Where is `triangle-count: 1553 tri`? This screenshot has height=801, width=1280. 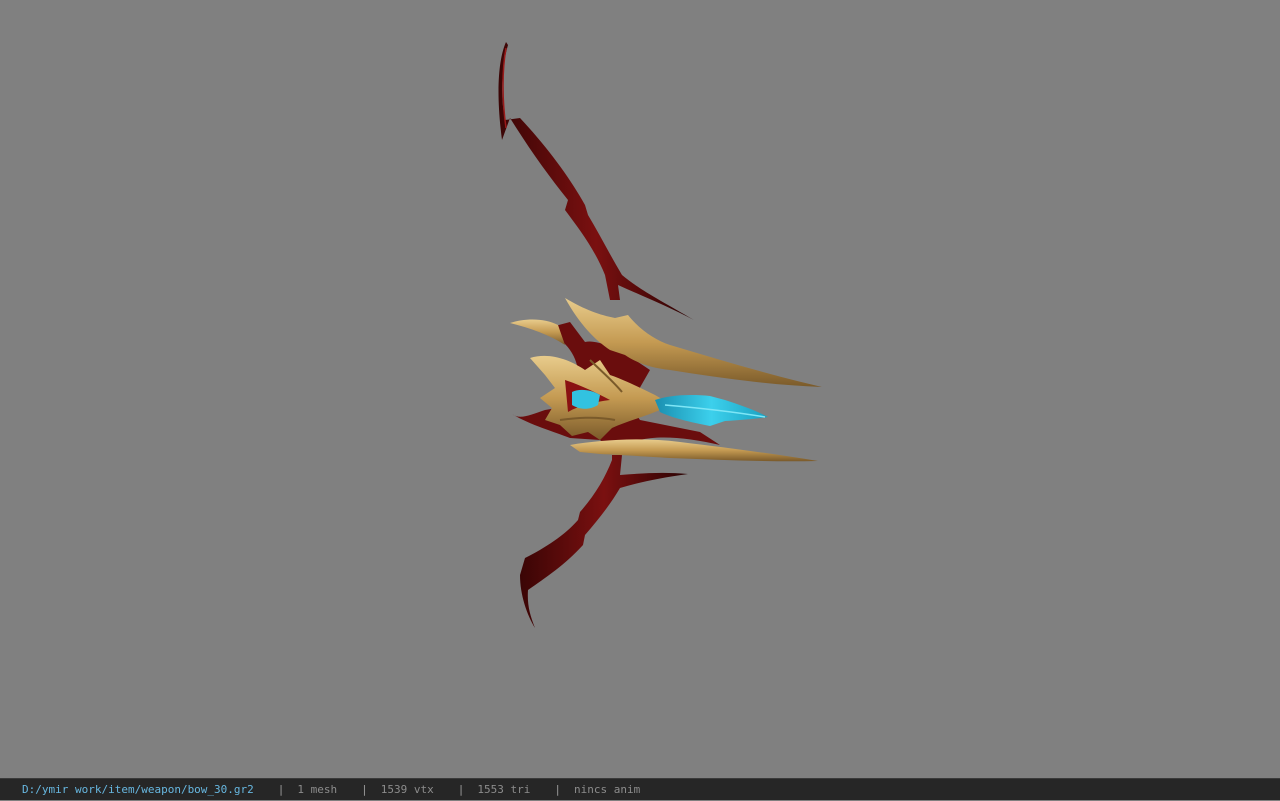 triangle-count: 1553 tri is located at coordinates (504, 789).